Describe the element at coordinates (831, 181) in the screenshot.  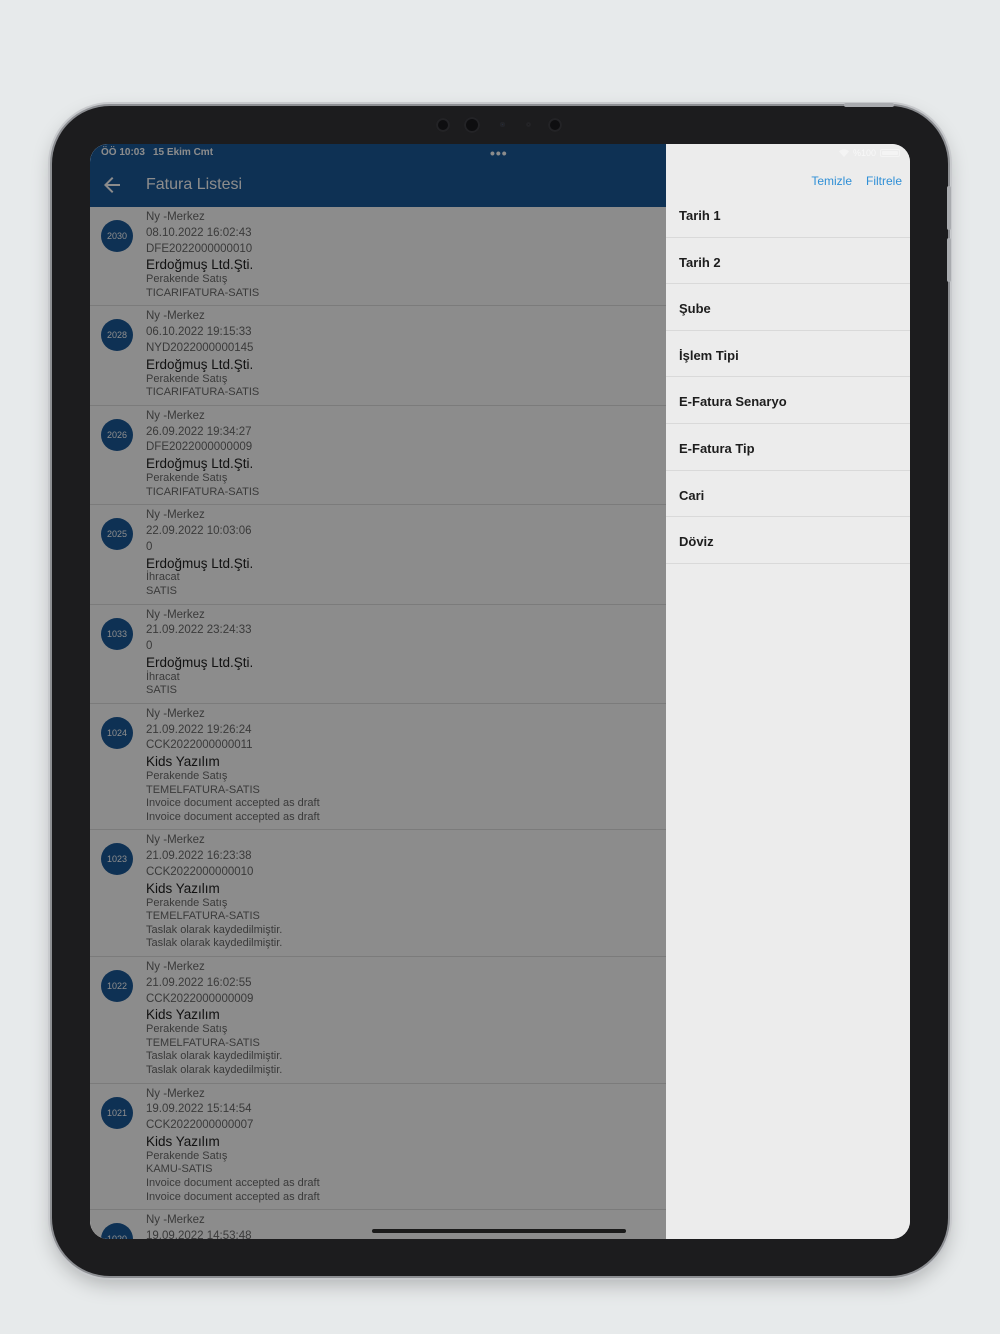
I see `clear-button: Temizle` at that location.